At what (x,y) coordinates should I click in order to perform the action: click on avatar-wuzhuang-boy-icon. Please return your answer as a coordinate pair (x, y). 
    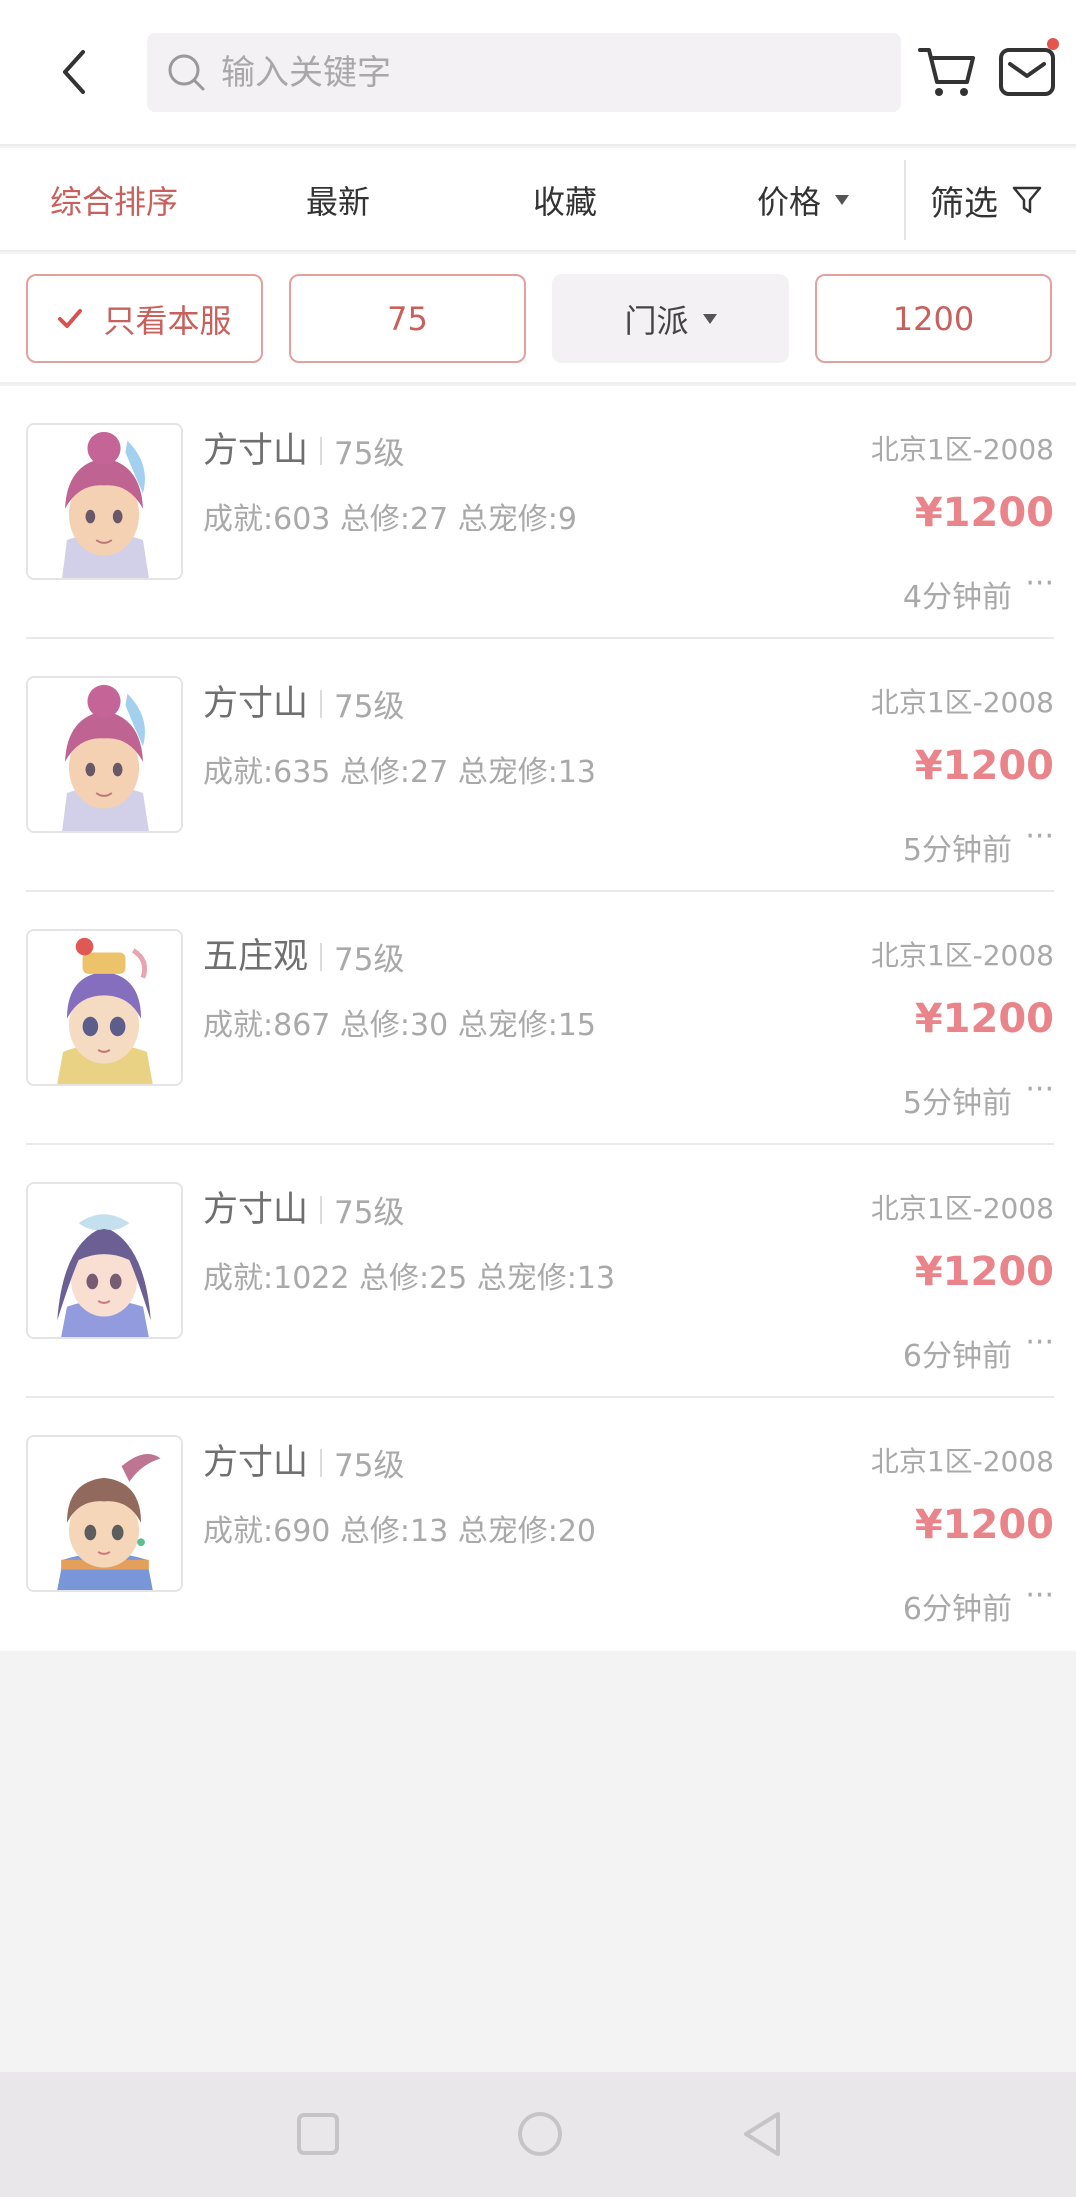
    Looking at the image, I should click on (104, 1007).